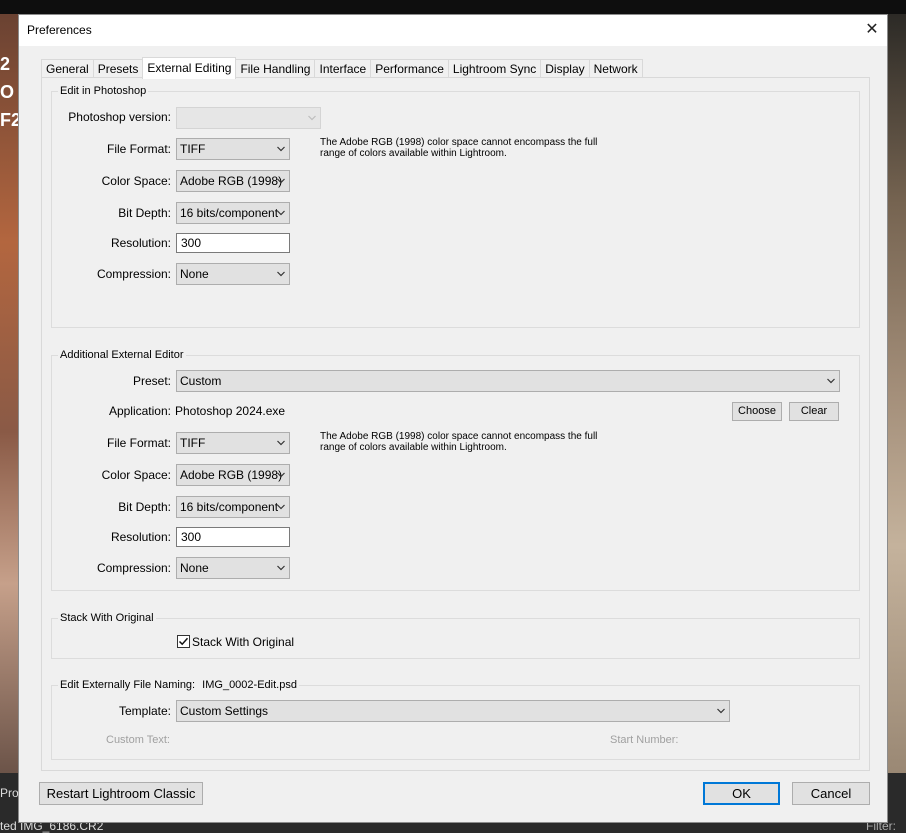 Image resolution: width=906 pixels, height=833 pixels. What do you see at coordinates (453, 7) in the screenshot?
I see `background-top-bar` at bounding box center [453, 7].